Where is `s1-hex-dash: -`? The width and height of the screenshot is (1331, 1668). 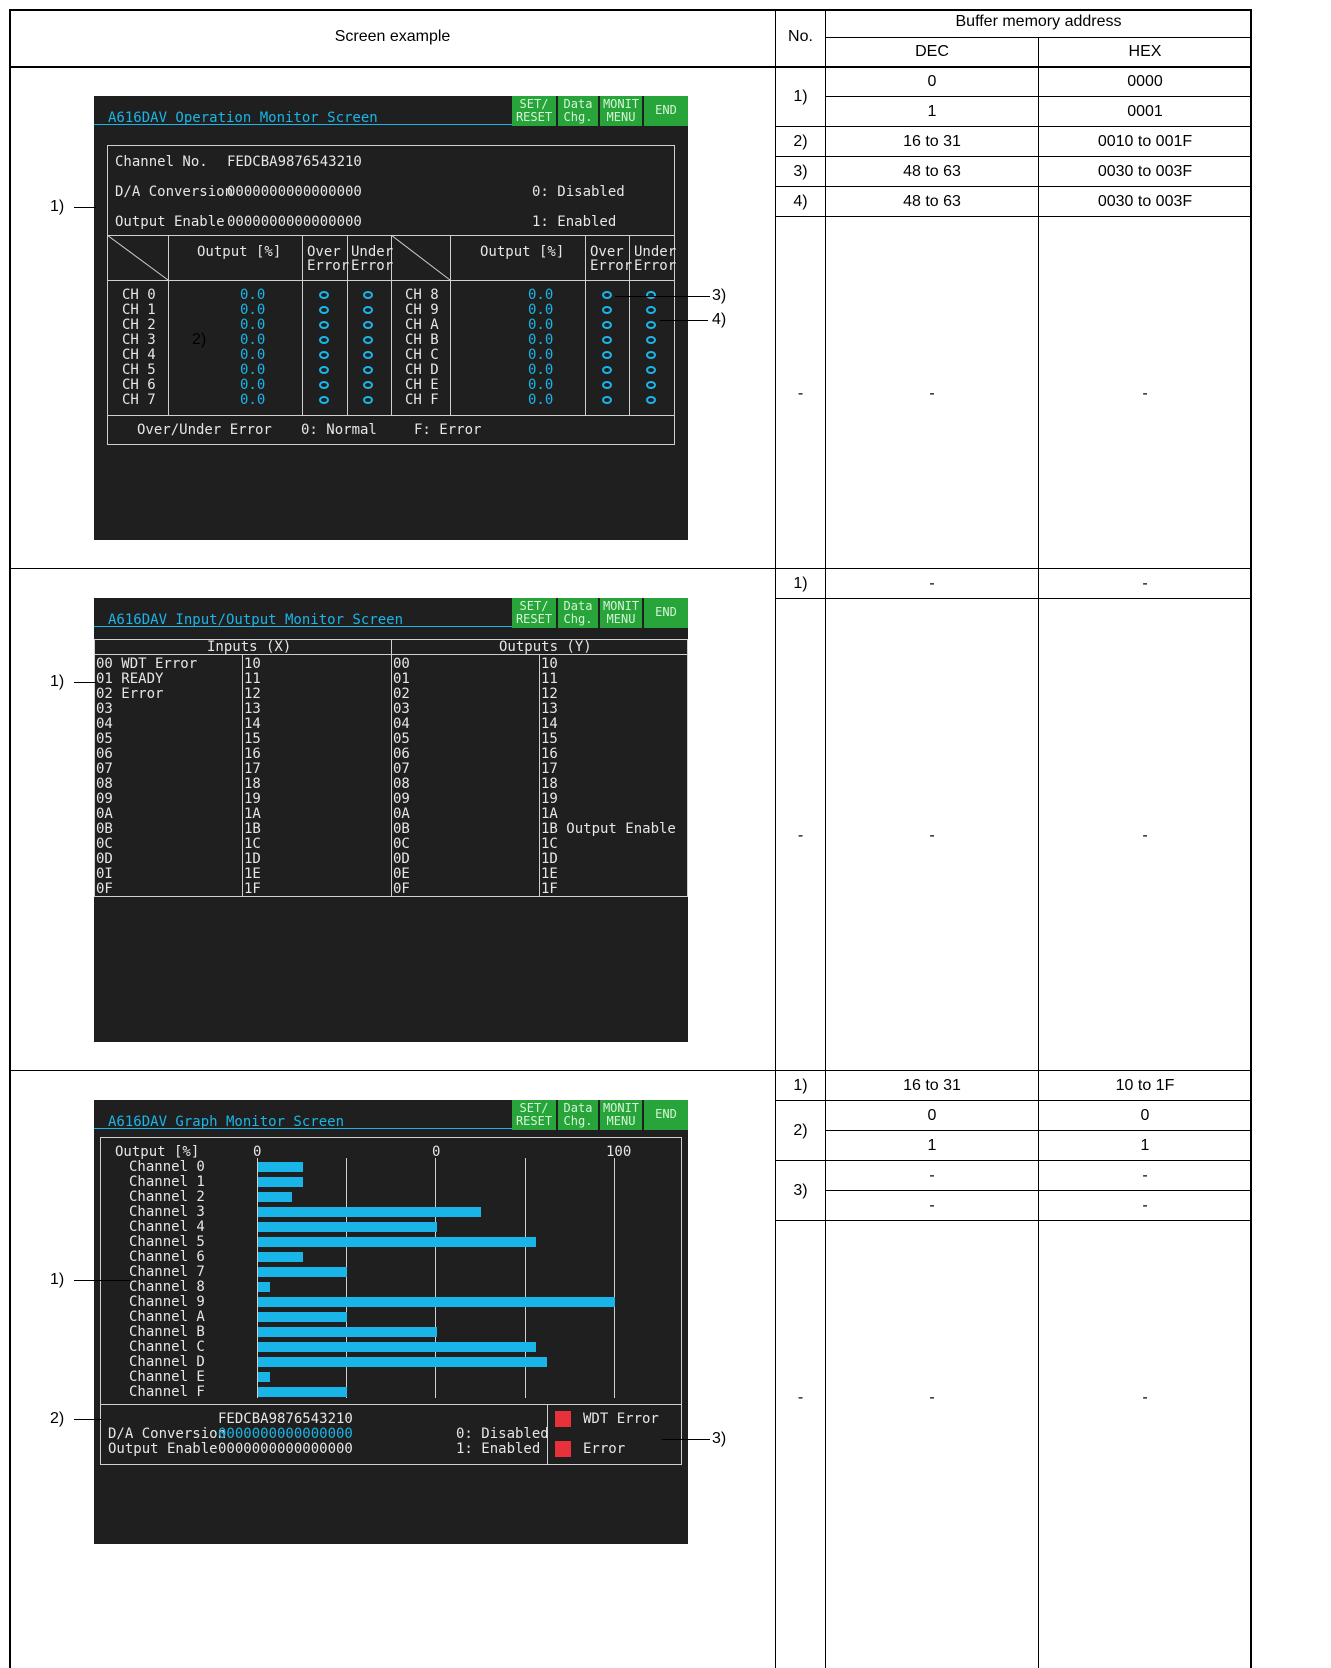
s1-hex-dash: - is located at coordinates (1145, 393).